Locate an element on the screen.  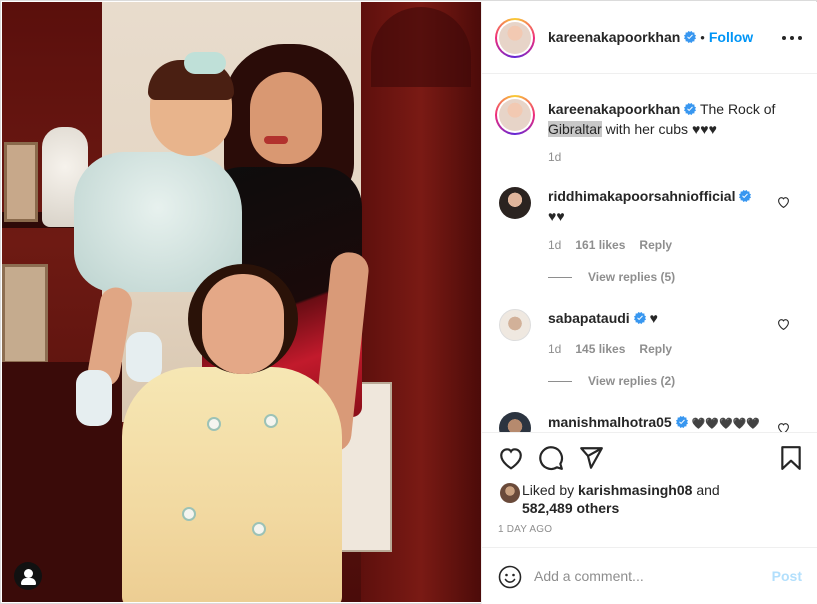
comment-icon is located at coordinates (551, 458).